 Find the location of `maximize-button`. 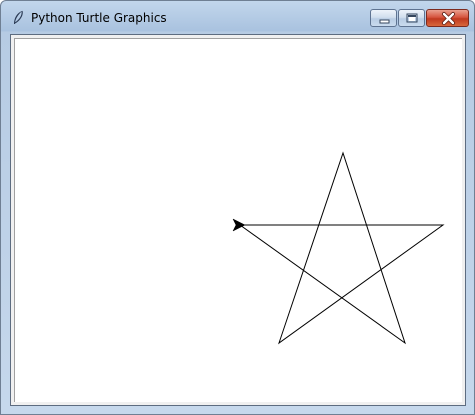

maximize-button is located at coordinates (411, 18).